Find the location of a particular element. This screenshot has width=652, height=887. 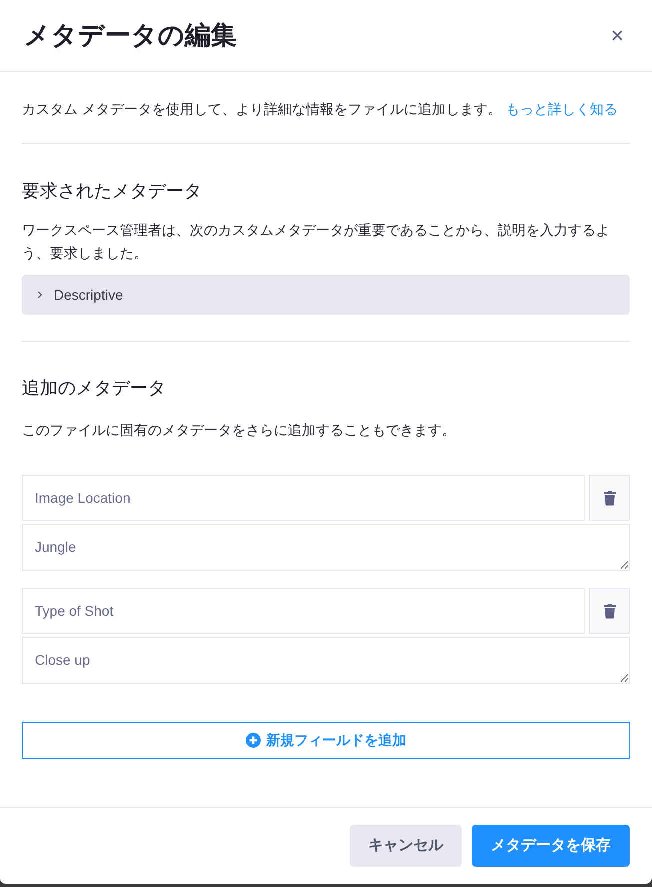

field-name-input: Type of Shot is located at coordinates (303, 611).